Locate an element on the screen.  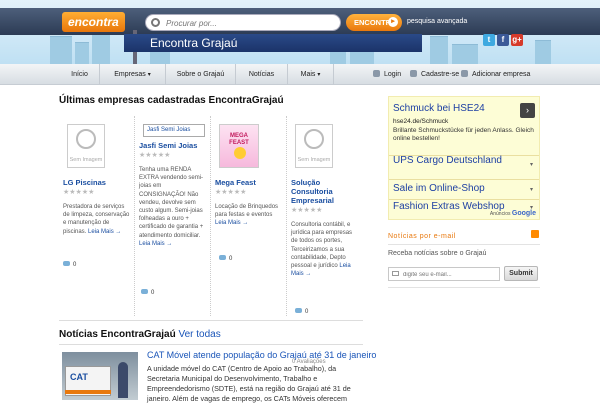
newsletter-heading: Notícias por e-mail is located at coordinates (422, 236).